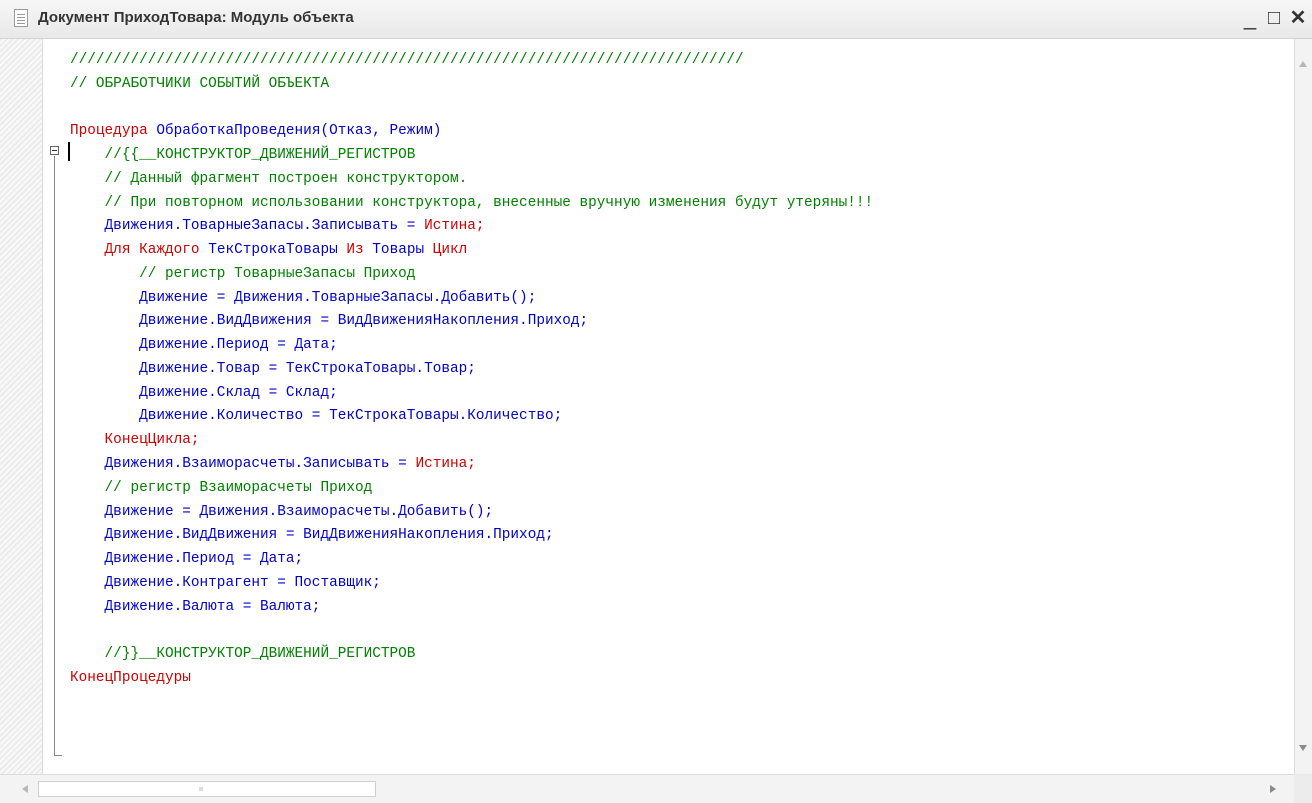 The image size is (1312, 803). Describe the element at coordinates (471, 679) in the screenshot. I see `code-line: КонецПроцедуры` at that location.